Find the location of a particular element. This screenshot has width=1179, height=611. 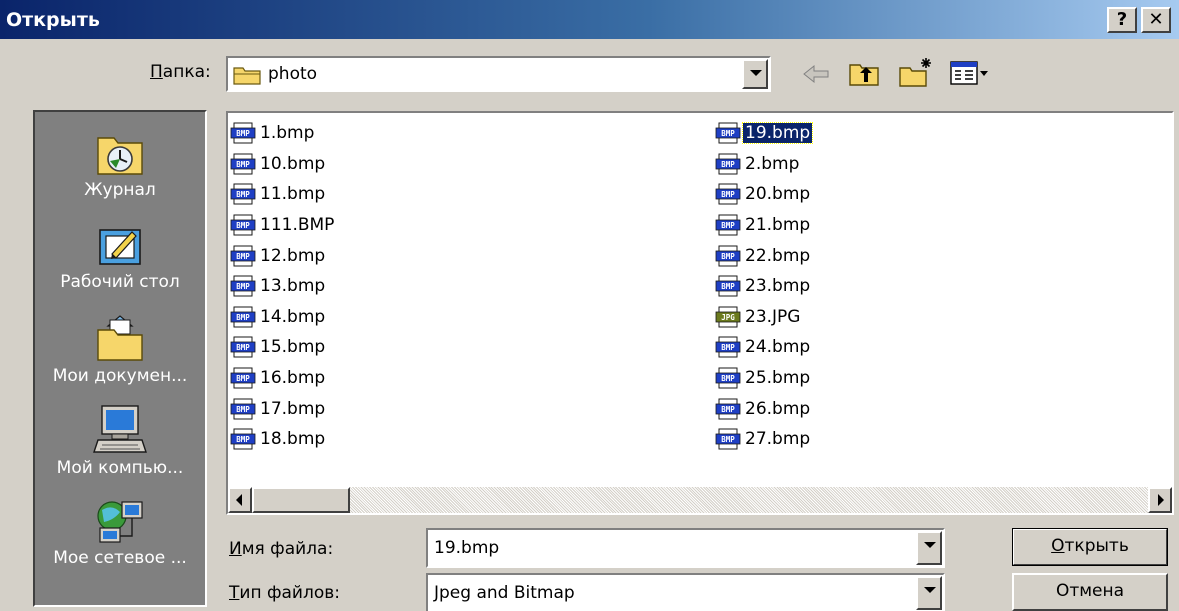

file-item: BMP 19.bmp is located at coordinates (764, 133).